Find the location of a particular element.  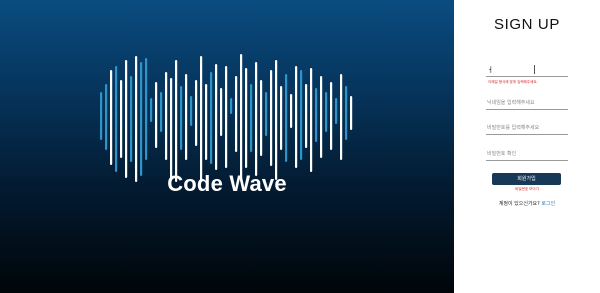

login-prompt: 계정이 있으신가요? 로그인 is located at coordinates (527, 203).